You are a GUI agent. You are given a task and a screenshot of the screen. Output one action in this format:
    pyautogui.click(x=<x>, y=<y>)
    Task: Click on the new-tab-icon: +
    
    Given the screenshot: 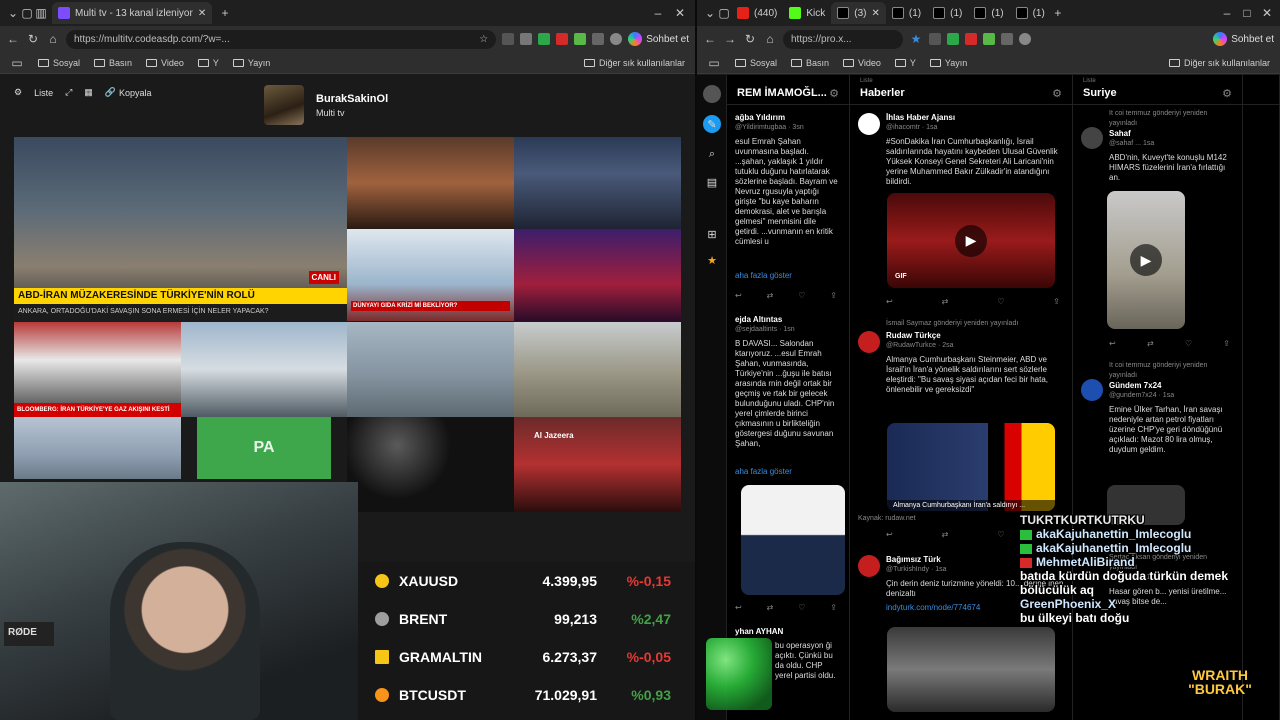 What is the action you would take?
    pyautogui.click(x=1058, y=13)
    